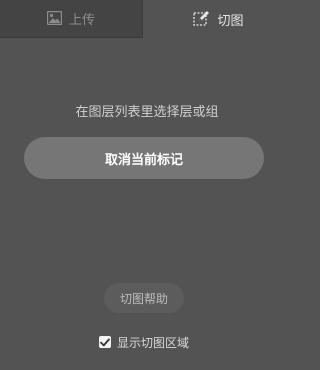  Describe the element at coordinates (81, 20) in the screenshot. I see `tab-upload-label: 上传` at that location.